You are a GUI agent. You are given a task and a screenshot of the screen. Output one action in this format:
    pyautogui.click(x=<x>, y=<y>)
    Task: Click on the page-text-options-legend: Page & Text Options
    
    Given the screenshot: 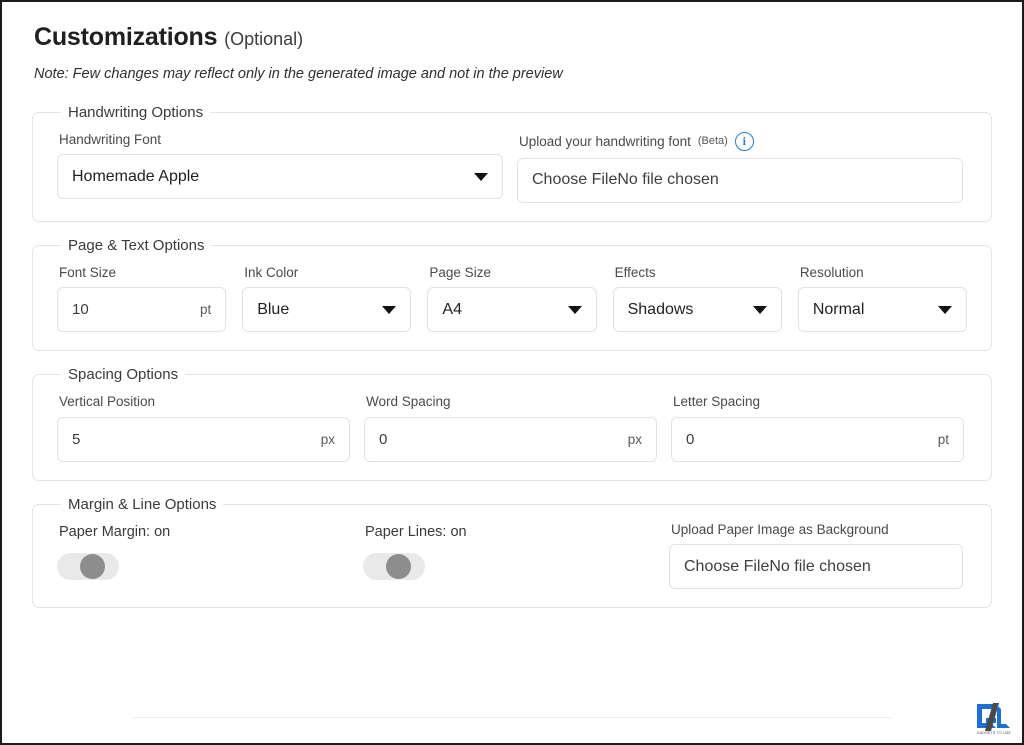 What is the action you would take?
    pyautogui.click(x=136, y=245)
    